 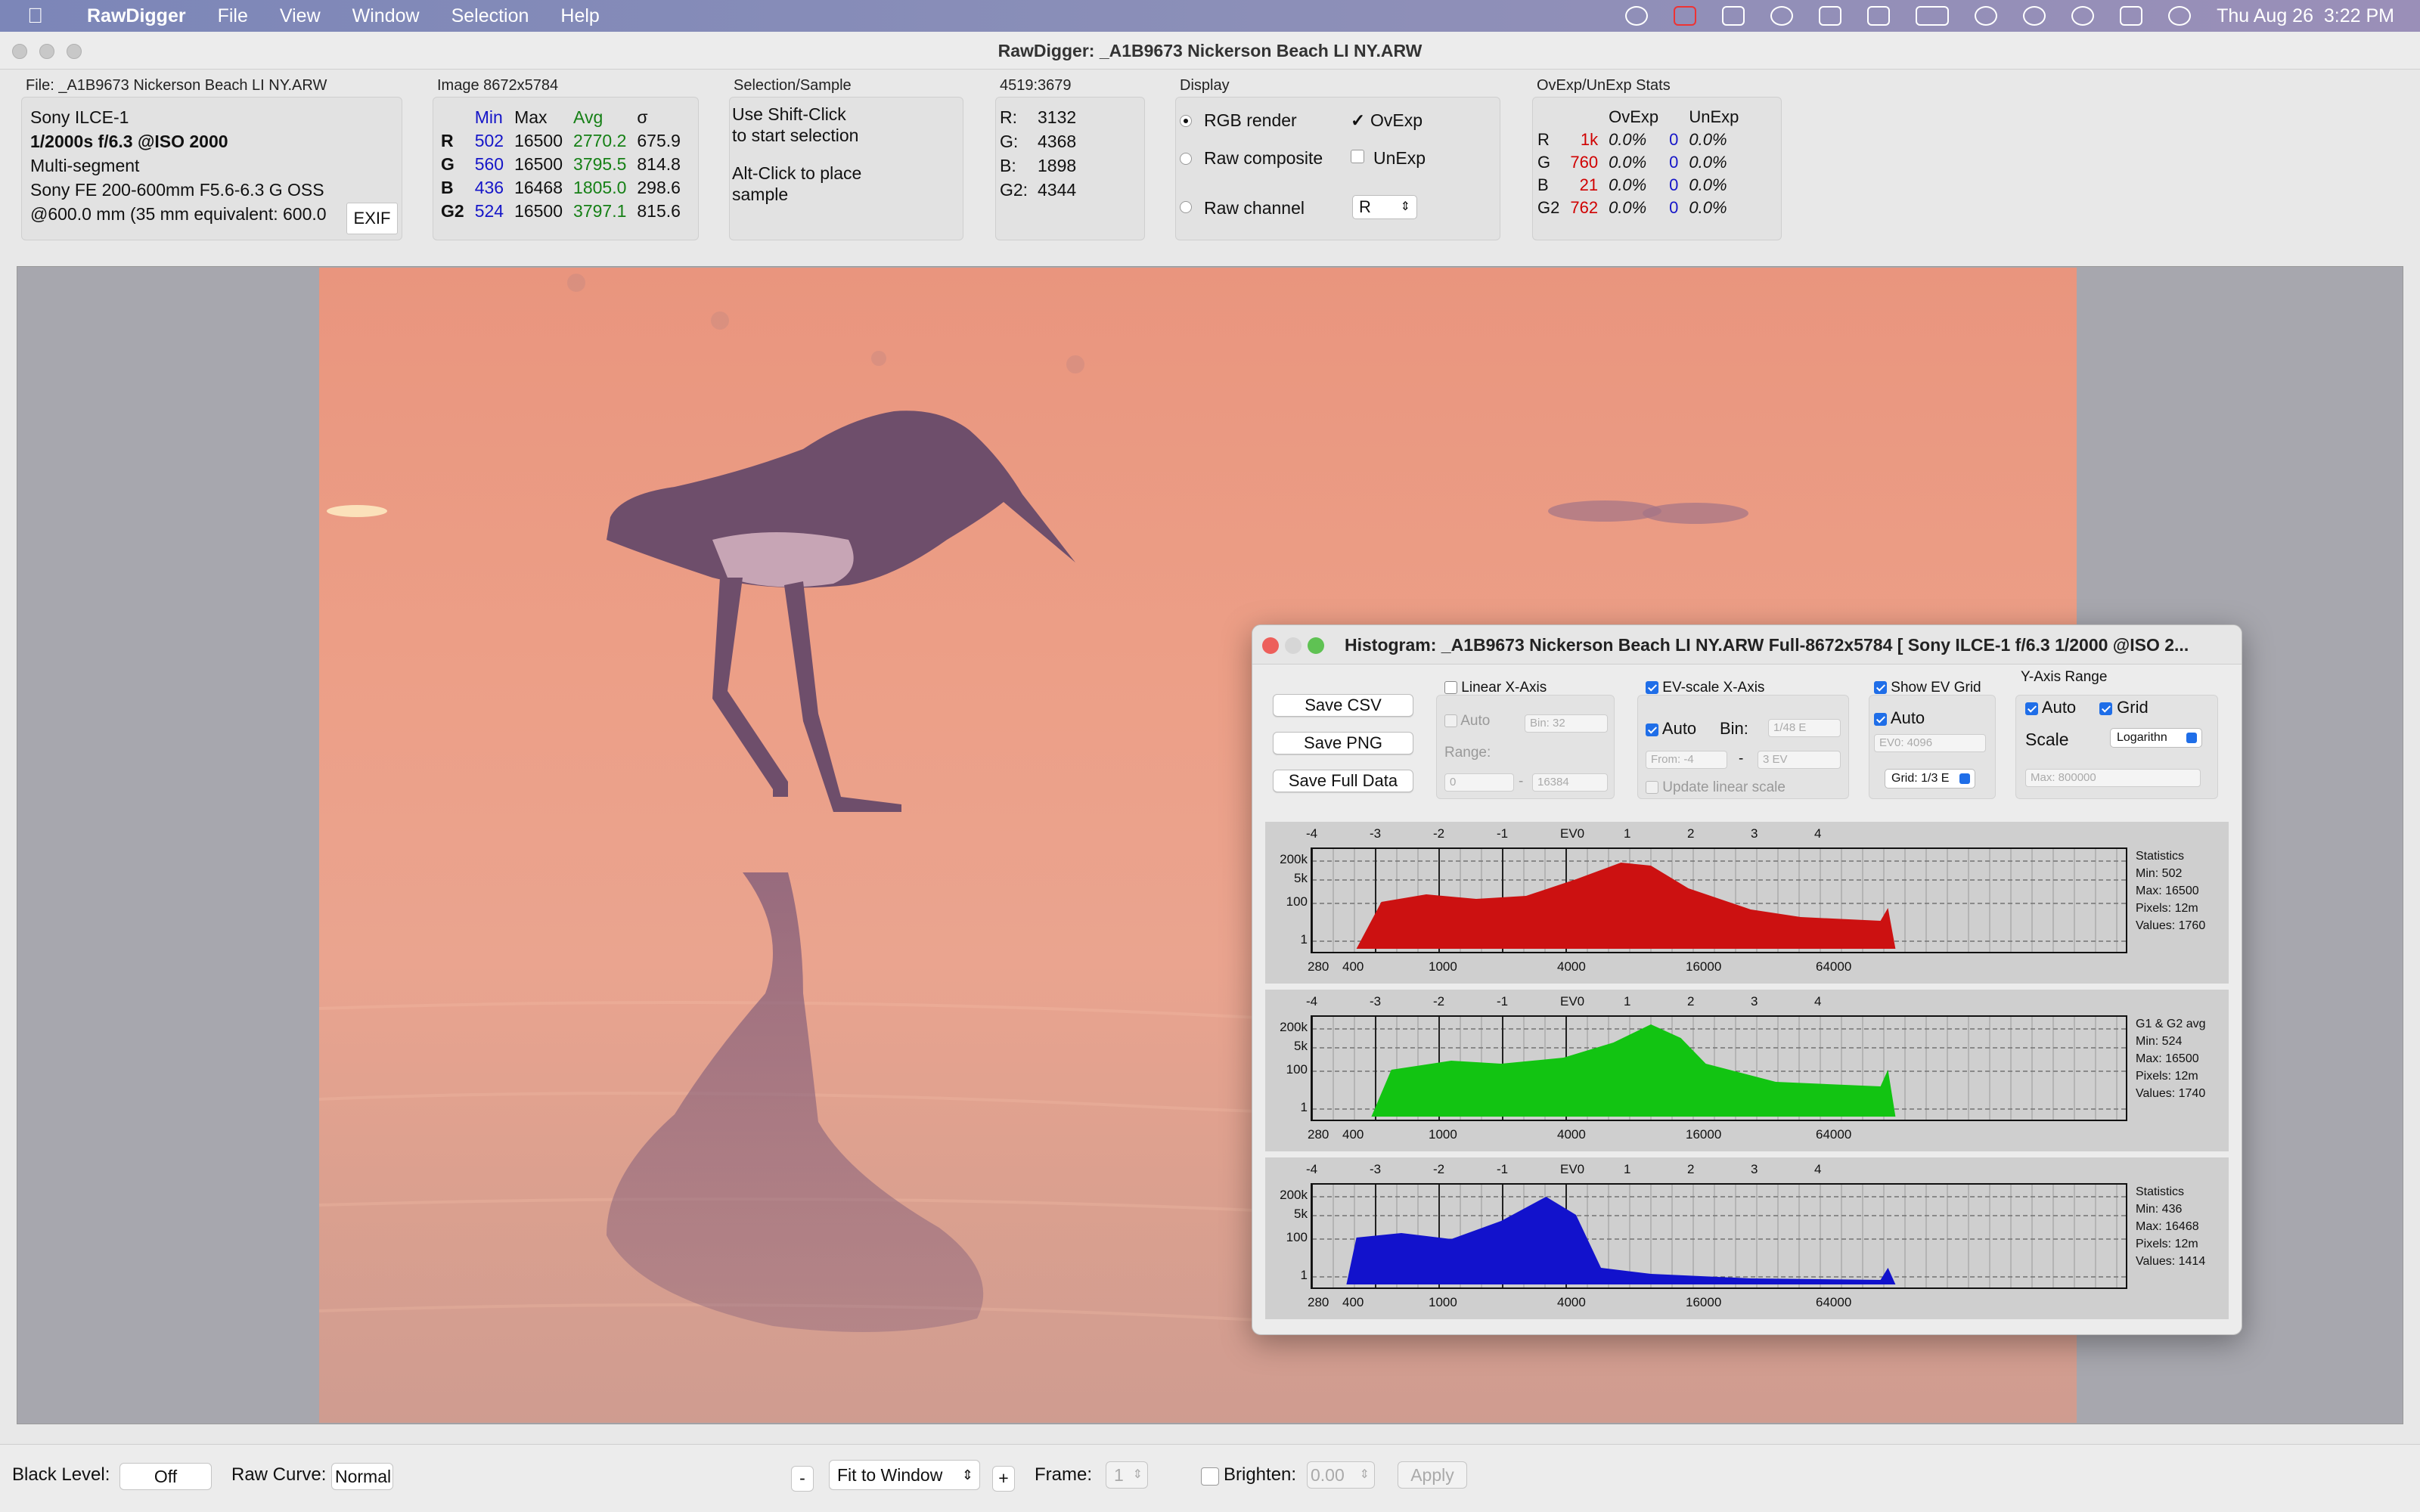 What do you see at coordinates (1570, 783) in the screenshot?
I see `linear-range-to: 16384` at bounding box center [1570, 783].